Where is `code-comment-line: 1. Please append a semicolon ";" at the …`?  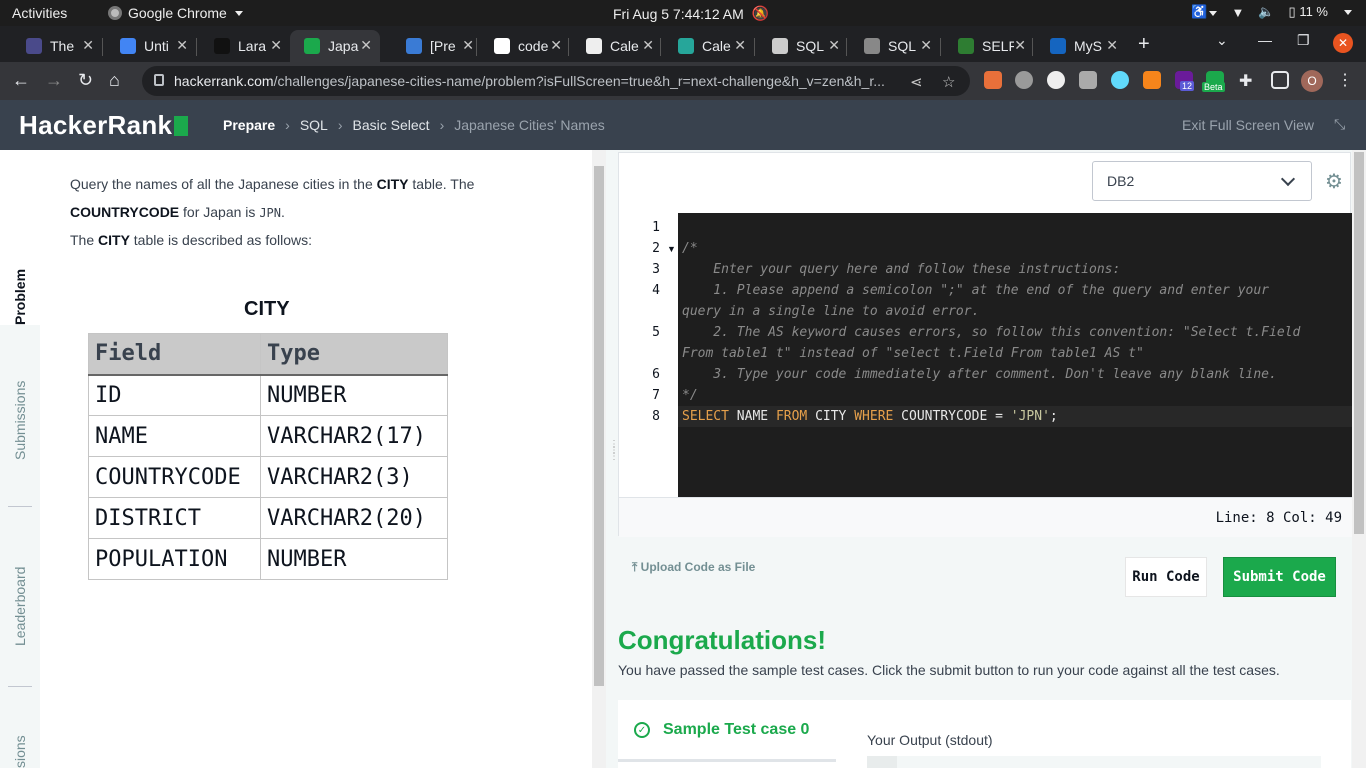 code-comment-line: 1. Please append a semicolon ";" at the … is located at coordinates (975, 290).